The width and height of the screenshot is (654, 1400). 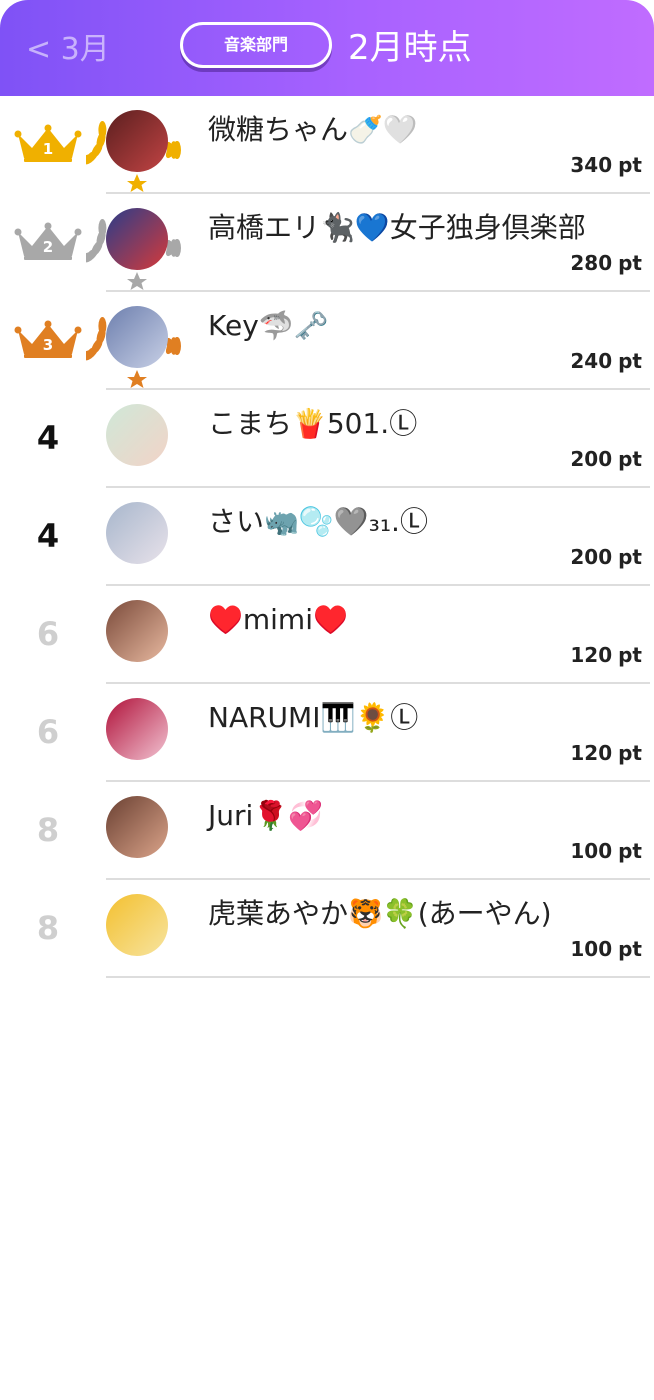 I want to click on ranking-row: 4 こまち🍟501.Ⓛ 200 pt, so click(x=327, y=439).